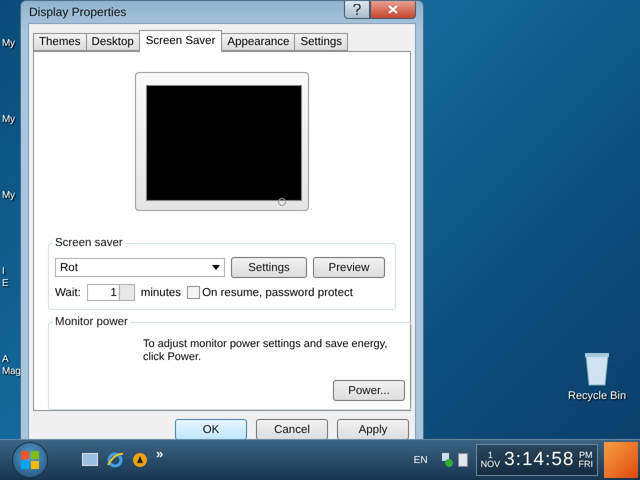  I want to click on power-light-icon, so click(282, 202).